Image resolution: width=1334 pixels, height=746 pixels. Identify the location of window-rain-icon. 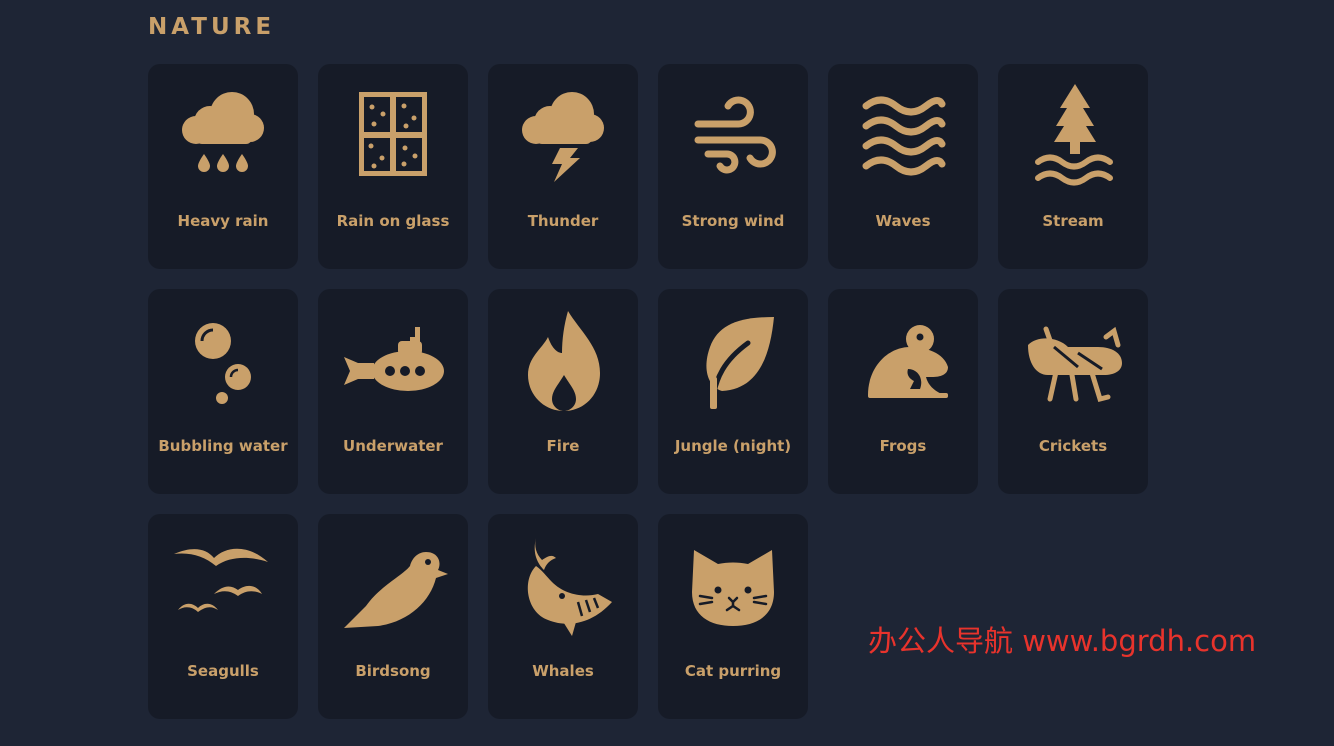
(393, 137).